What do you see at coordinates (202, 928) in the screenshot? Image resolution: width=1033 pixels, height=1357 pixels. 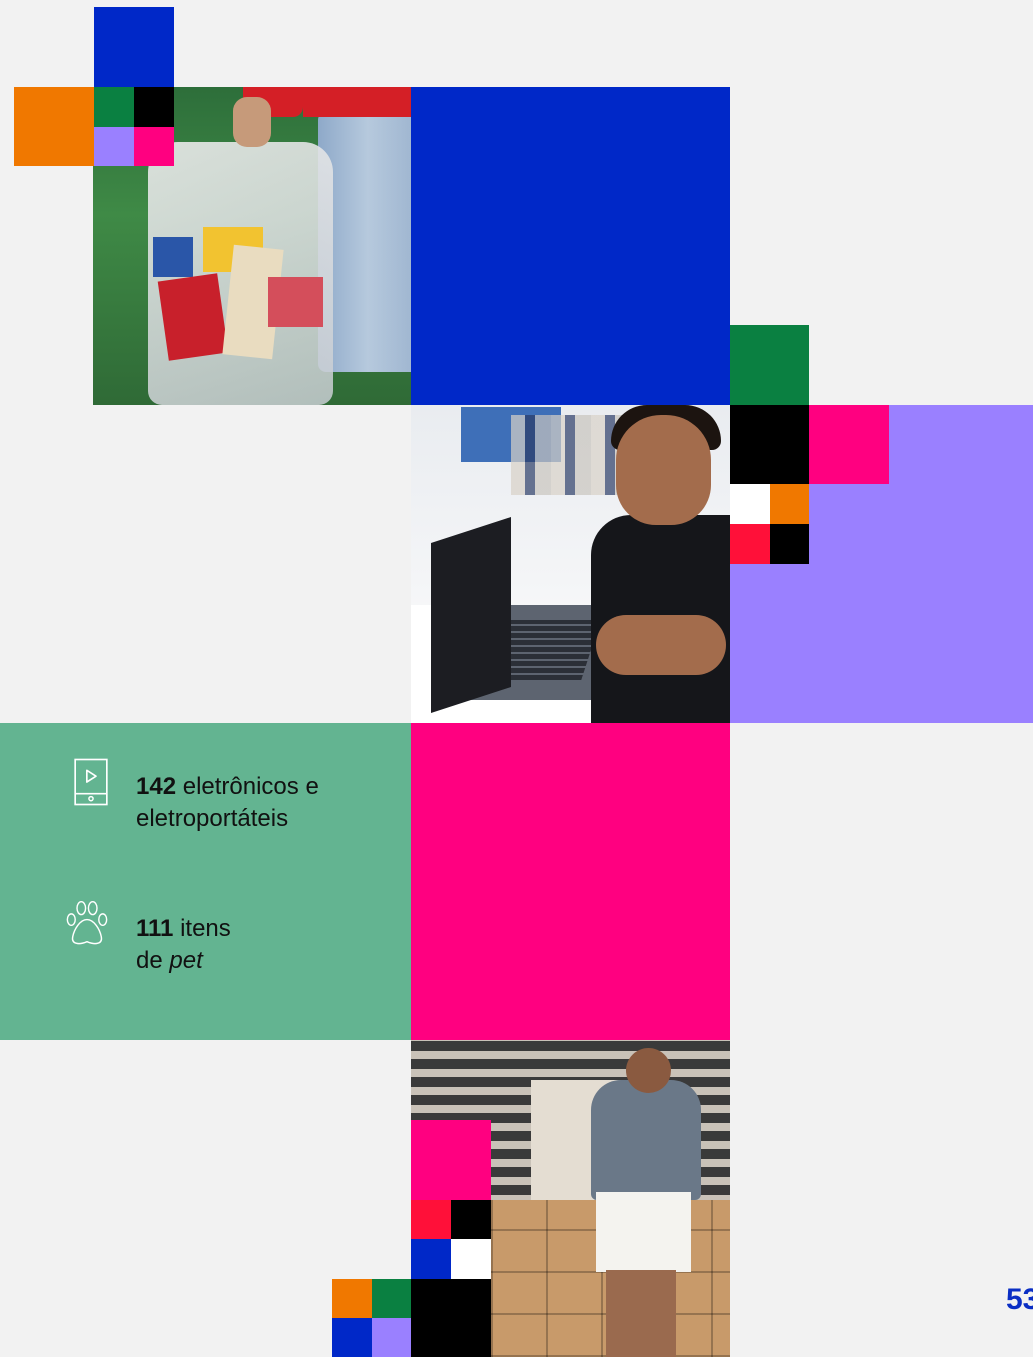 I see `stat-pet-text: itens` at bounding box center [202, 928].